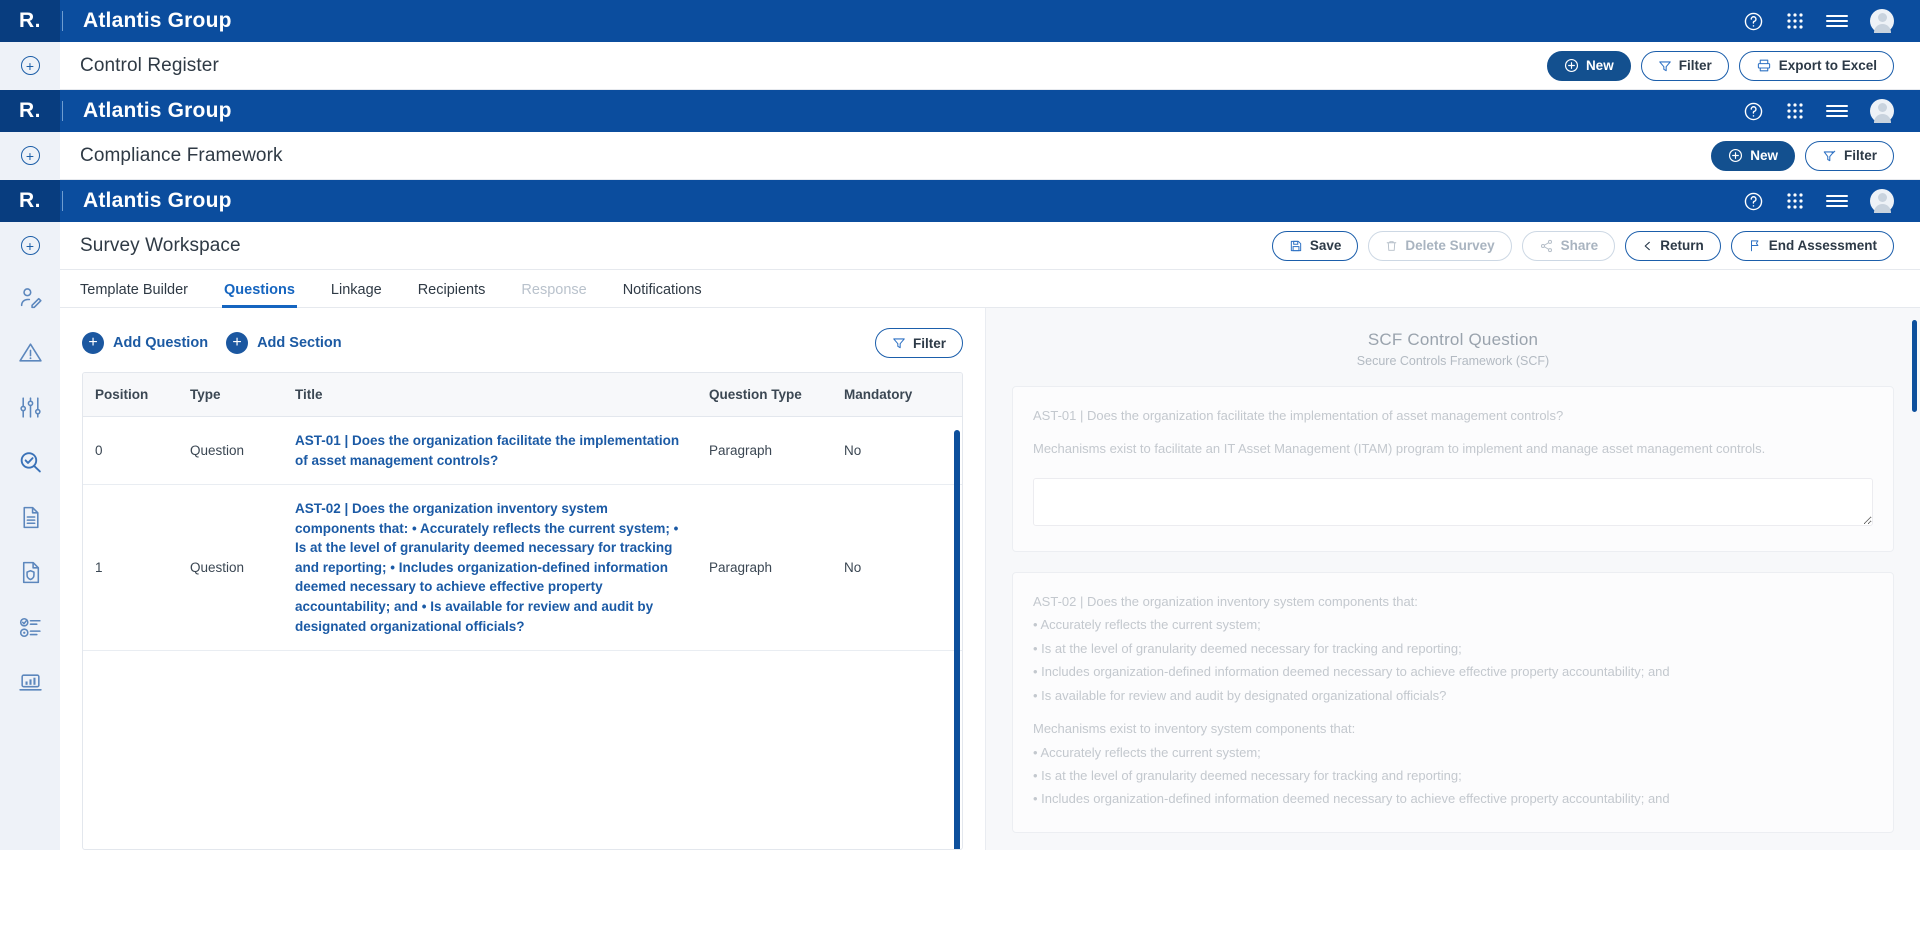 This screenshot has width=1920, height=934. Describe the element at coordinates (1453, 501) in the screenshot. I see `scf-answer-textarea` at that location.